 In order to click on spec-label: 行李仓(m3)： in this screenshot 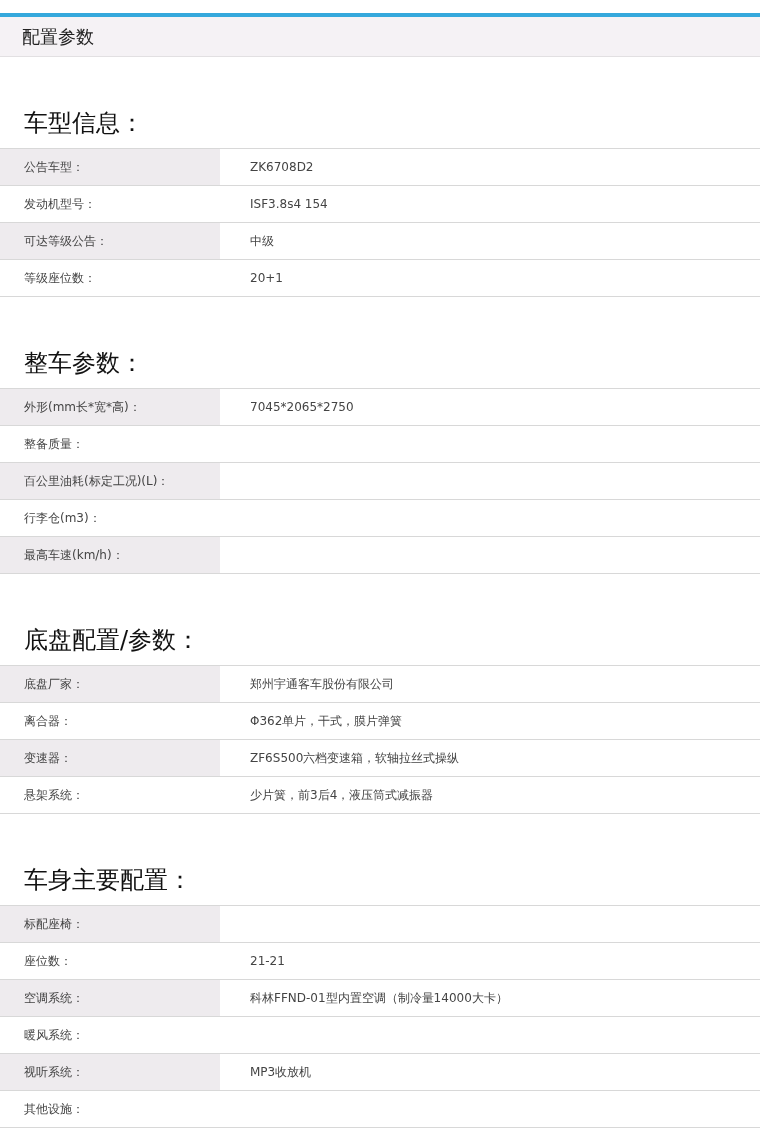, I will do `click(62, 518)`.